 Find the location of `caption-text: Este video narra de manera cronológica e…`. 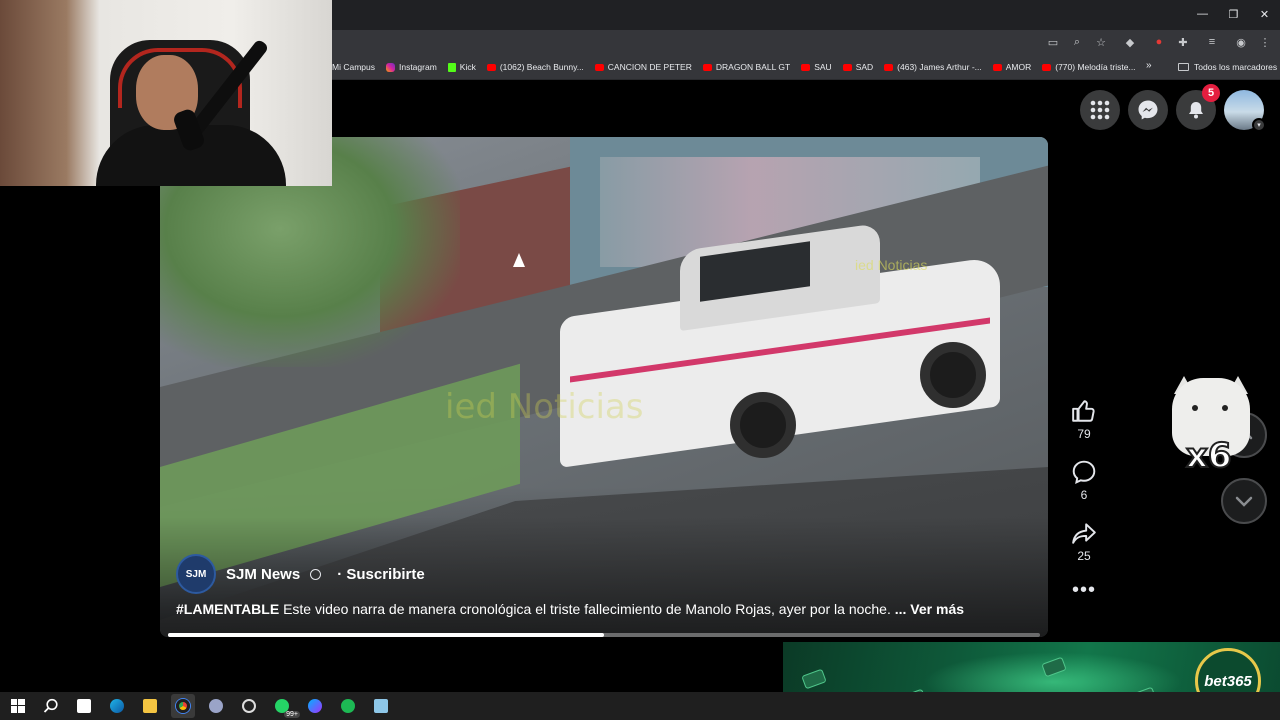

caption-text: Este video narra de manera cronológica e… is located at coordinates (585, 609).